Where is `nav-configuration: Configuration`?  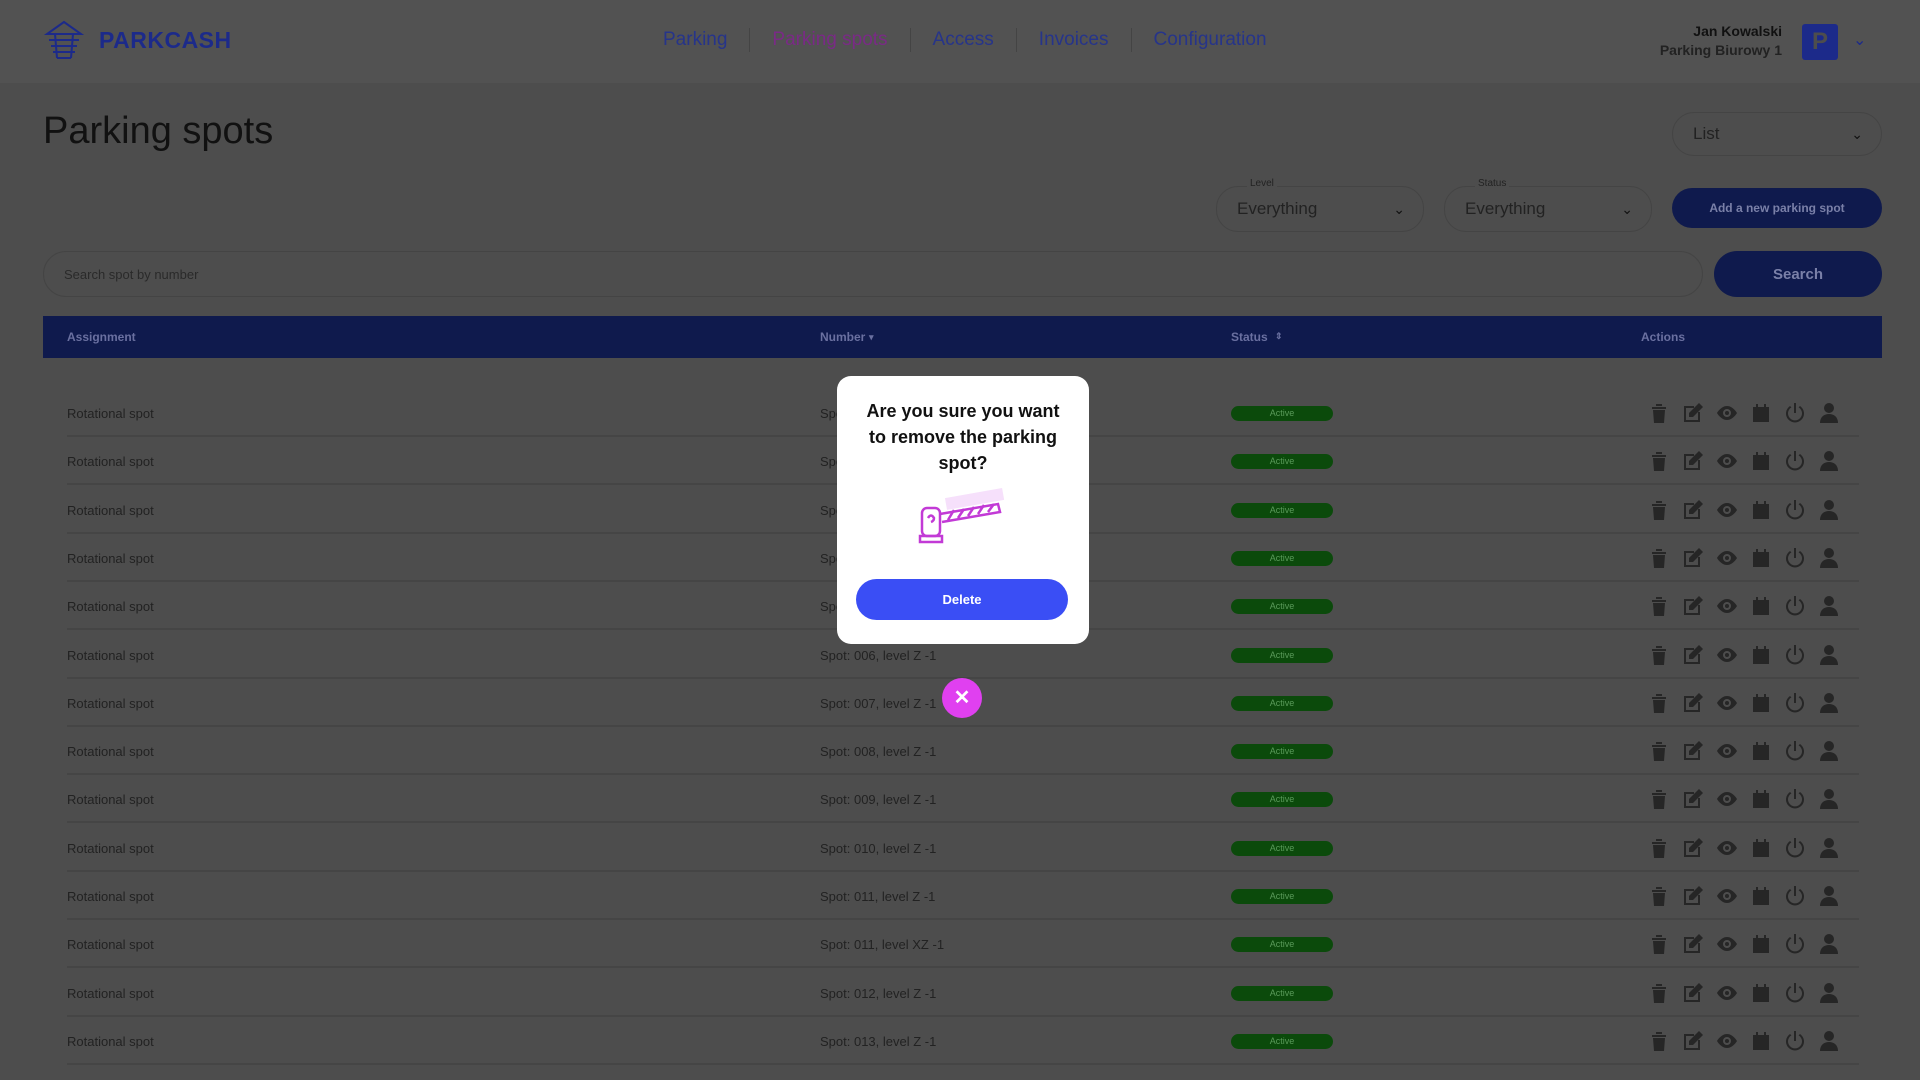
nav-configuration: Configuration is located at coordinates (1209, 40).